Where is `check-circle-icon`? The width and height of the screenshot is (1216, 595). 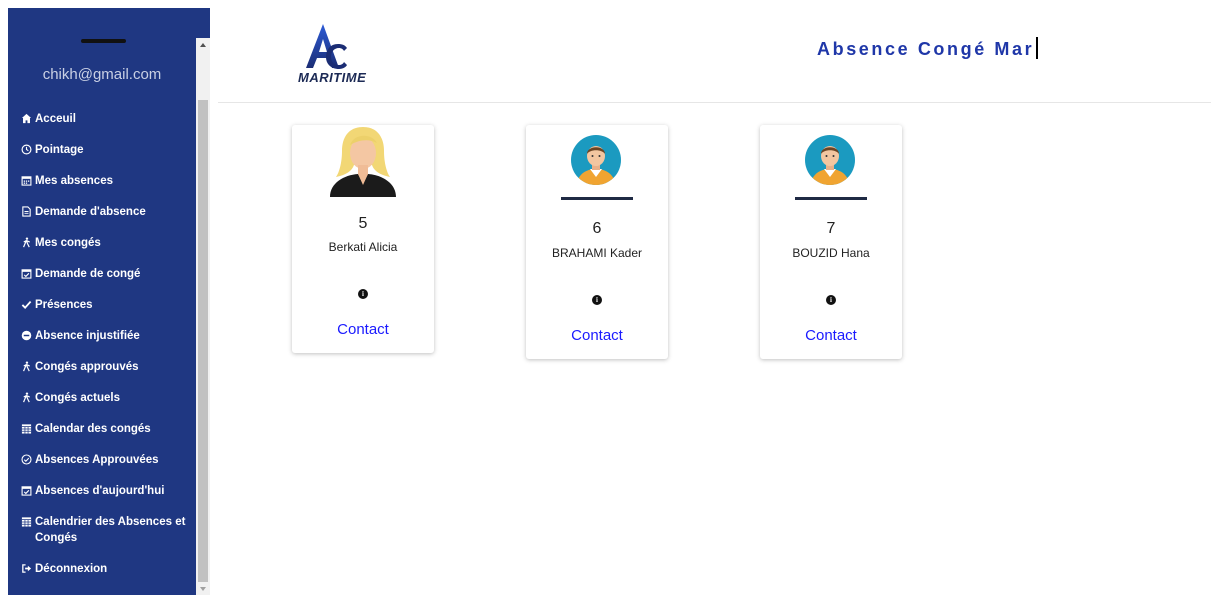
check-circle-icon is located at coordinates (26, 459).